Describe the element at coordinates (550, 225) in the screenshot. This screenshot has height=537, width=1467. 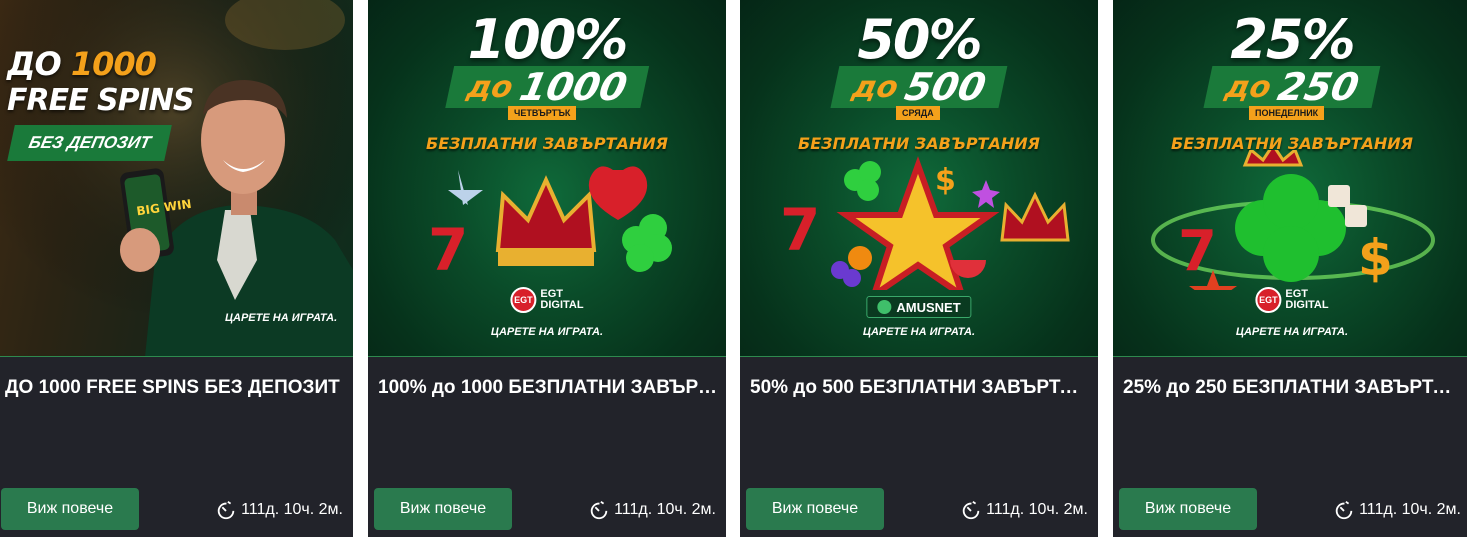
I see `crown-slot-art: 7` at that location.